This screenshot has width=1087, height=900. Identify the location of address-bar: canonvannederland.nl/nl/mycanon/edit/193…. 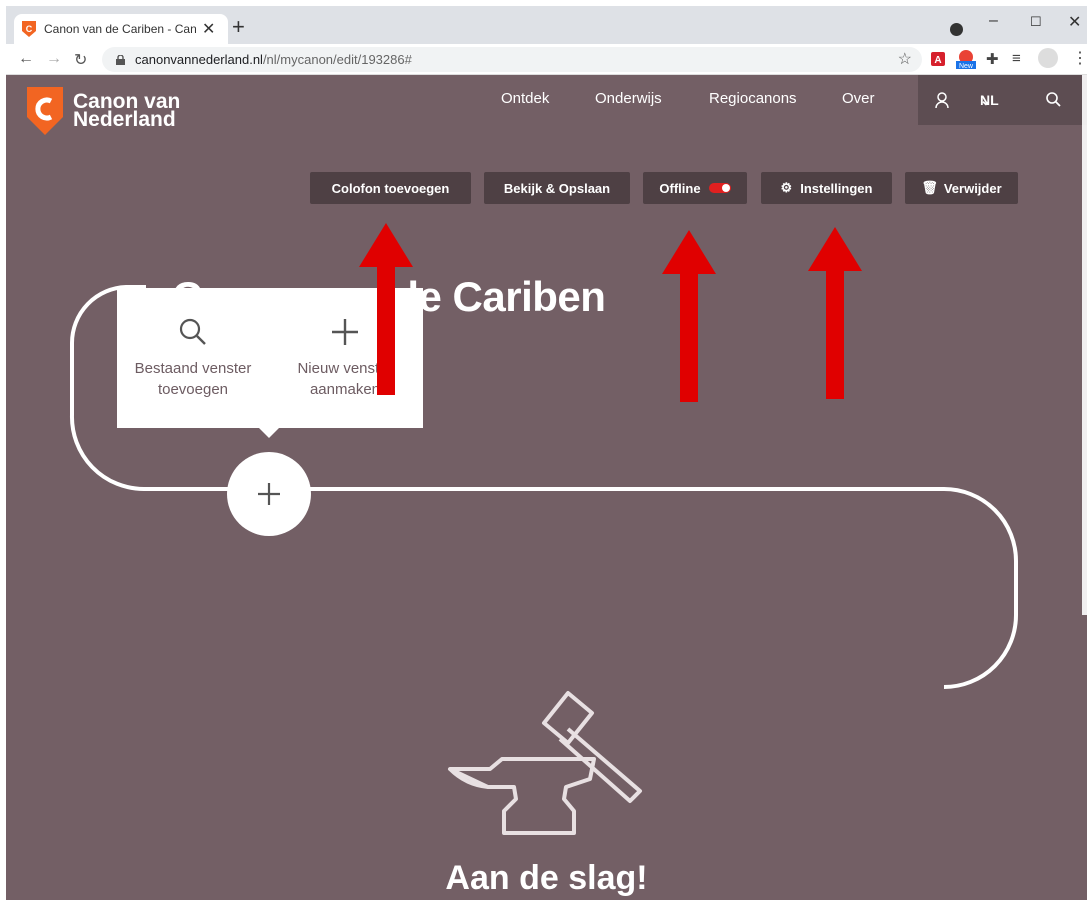
(512, 59).